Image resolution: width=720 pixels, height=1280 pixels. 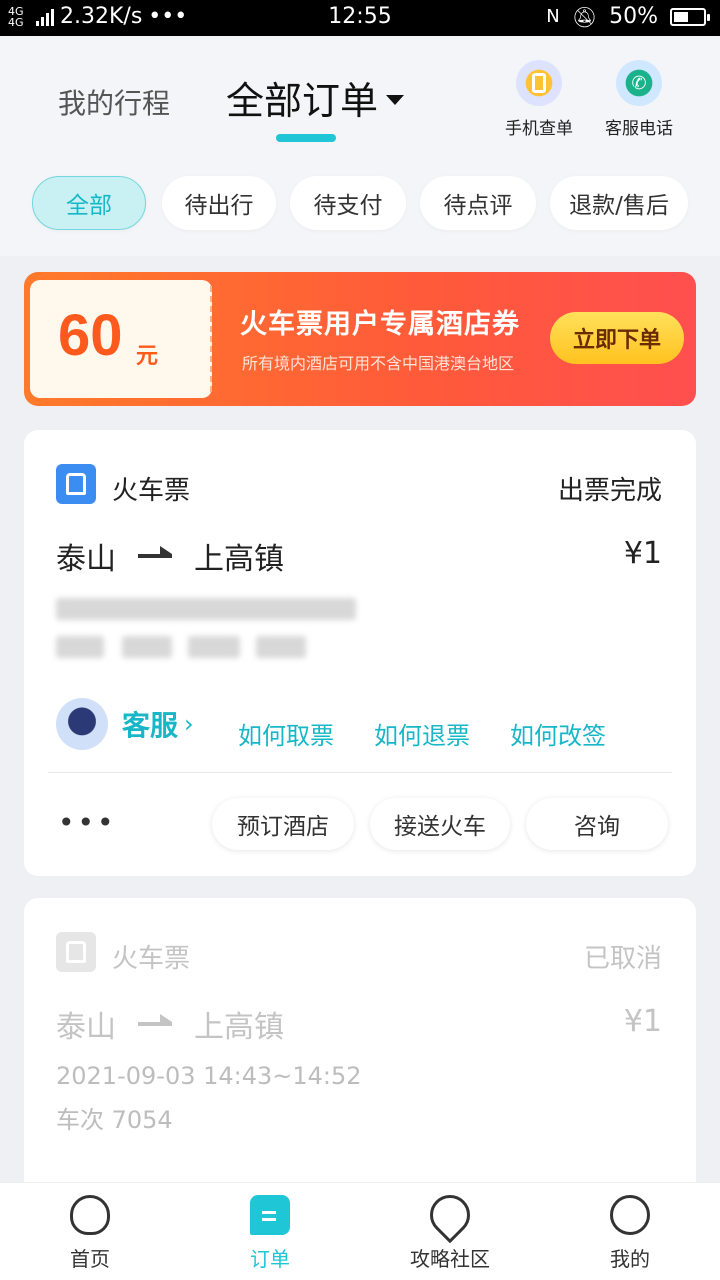 I want to click on nfc-icon: N, so click(x=553, y=16).